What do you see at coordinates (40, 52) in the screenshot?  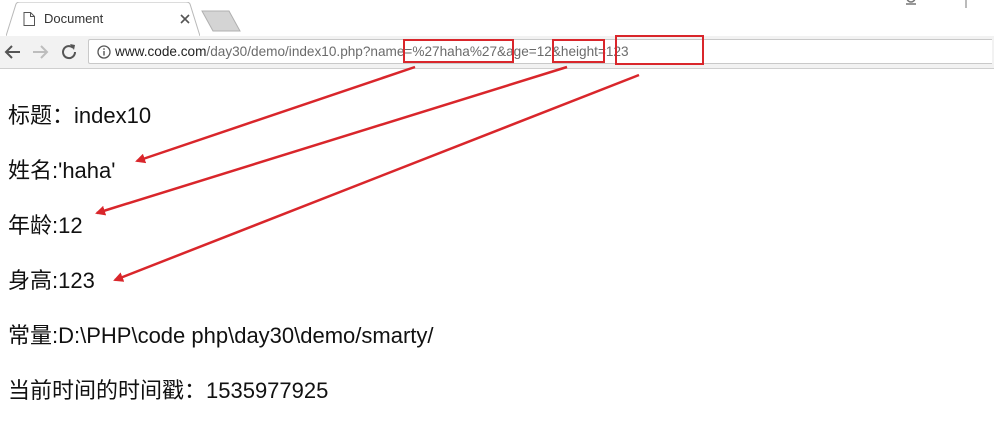 I see `forward-arrow-icon` at bounding box center [40, 52].